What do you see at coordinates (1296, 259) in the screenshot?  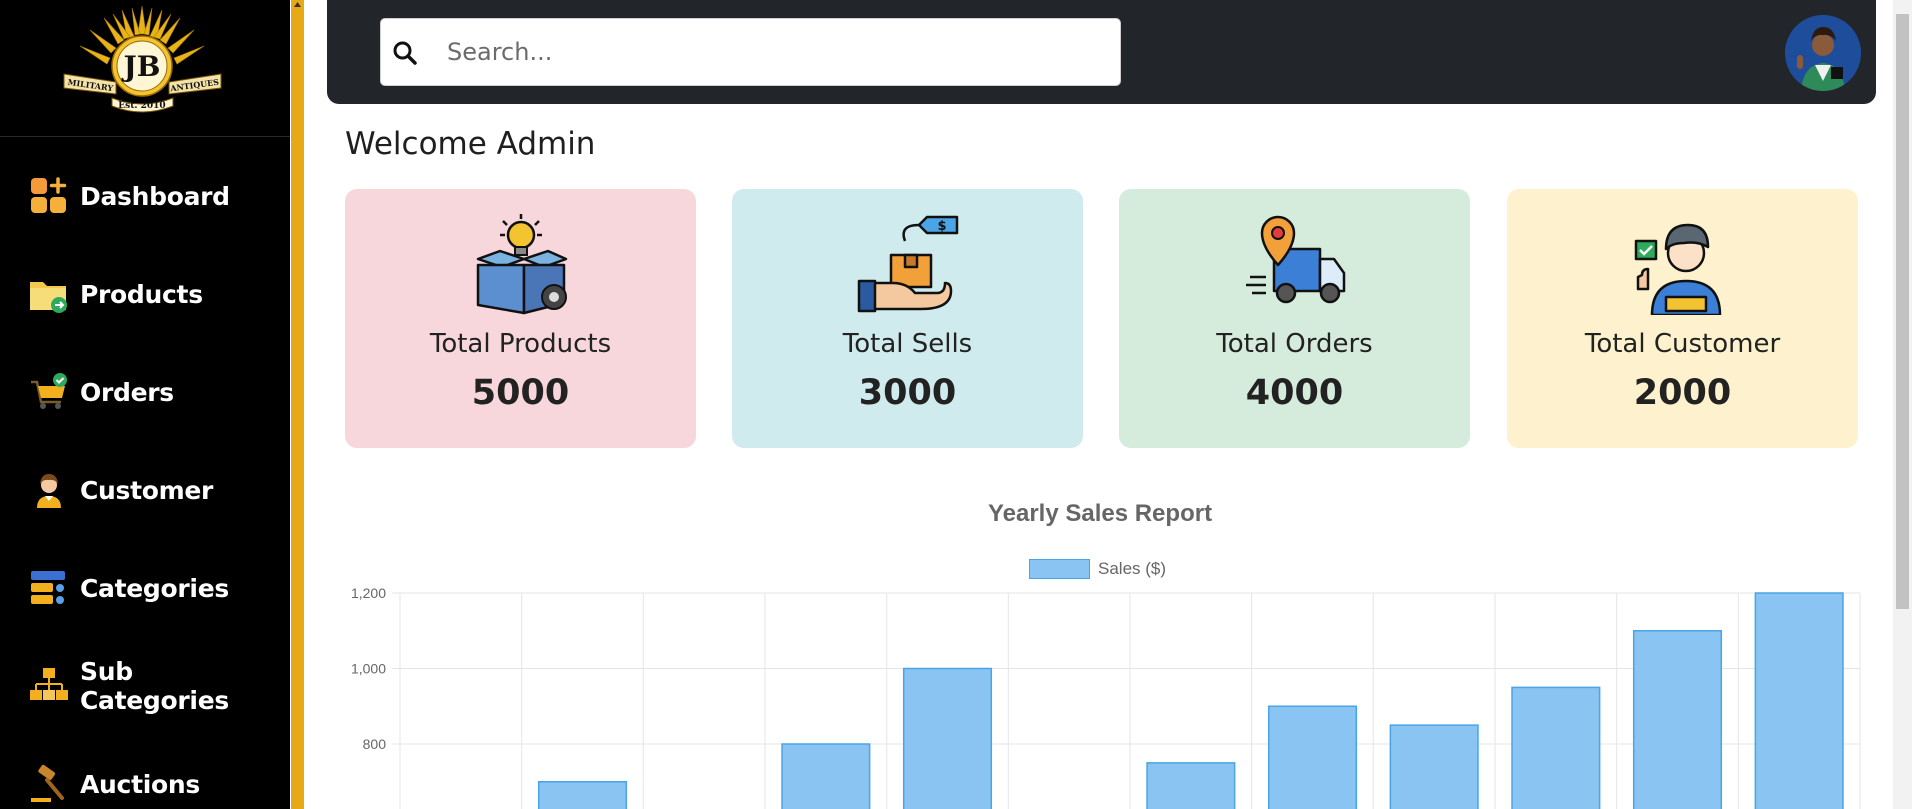 I see `delivery-truck-icon` at bounding box center [1296, 259].